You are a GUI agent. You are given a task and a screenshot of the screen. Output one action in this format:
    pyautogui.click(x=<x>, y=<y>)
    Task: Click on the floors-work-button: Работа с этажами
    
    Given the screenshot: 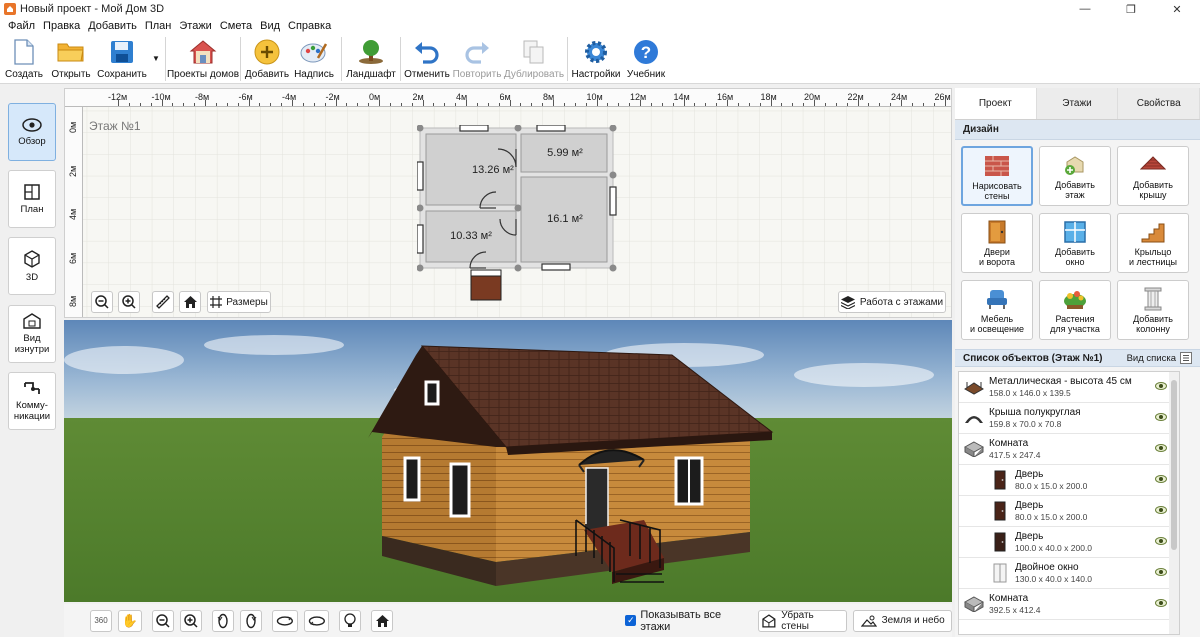 What is the action you would take?
    pyautogui.click(x=892, y=302)
    